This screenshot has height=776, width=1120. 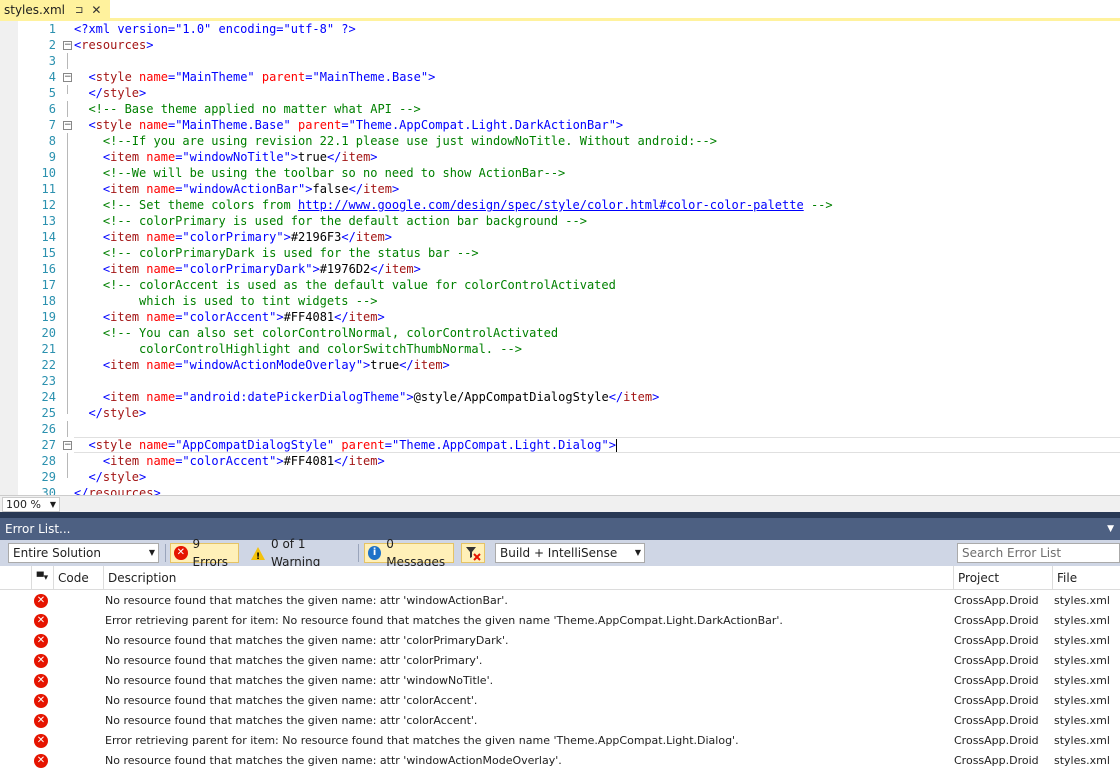 I want to click on cell-file: styles.xml, so click(x=1082, y=660).